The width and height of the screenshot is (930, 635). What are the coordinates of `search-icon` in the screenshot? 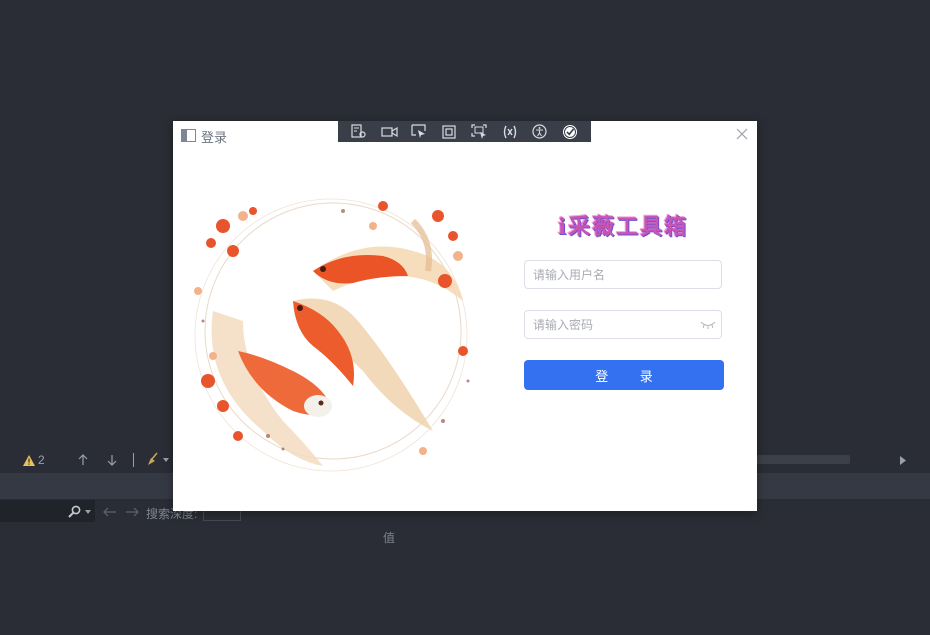 It's located at (74, 511).